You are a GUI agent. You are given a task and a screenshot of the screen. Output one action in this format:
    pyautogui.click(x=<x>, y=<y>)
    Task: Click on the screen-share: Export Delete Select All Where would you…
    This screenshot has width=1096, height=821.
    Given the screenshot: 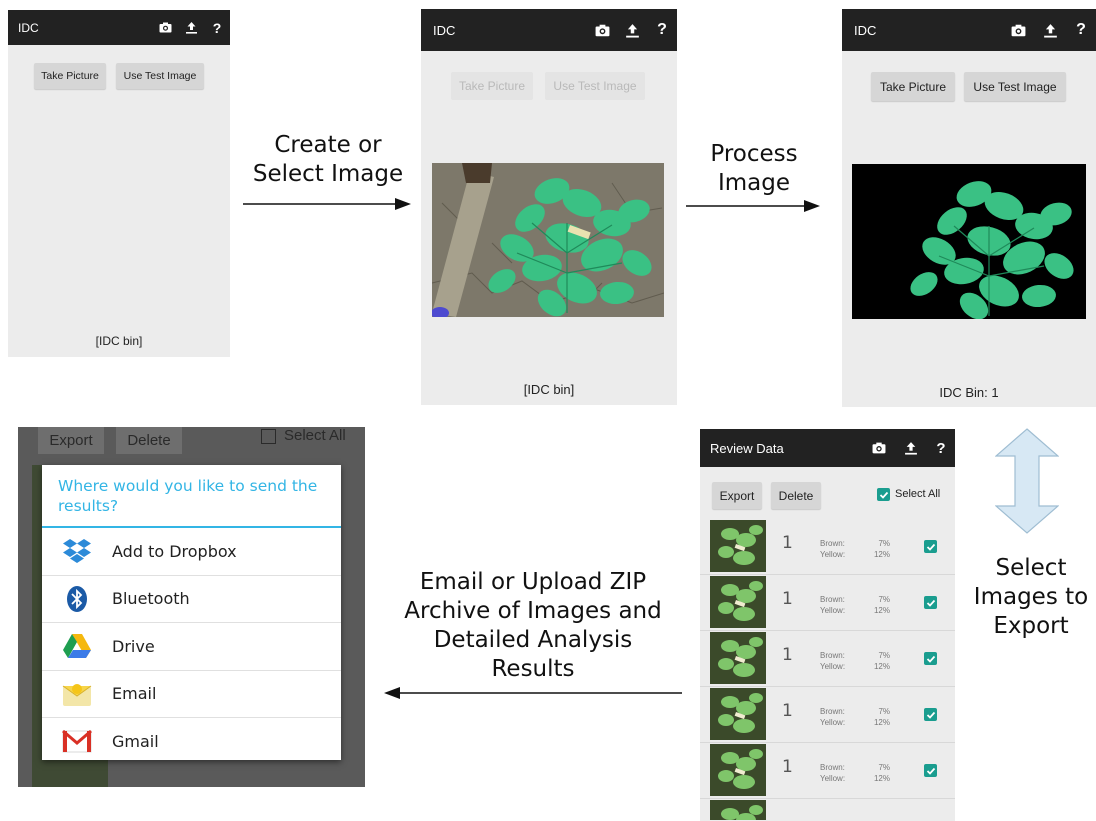 What is the action you would take?
    pyautogui.click(x=191, y=607)
    